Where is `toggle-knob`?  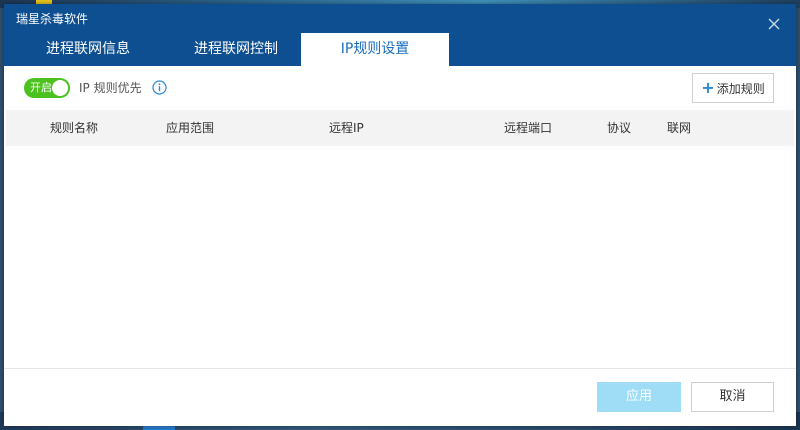 toggle-knob is located at coordinates (60, 88).